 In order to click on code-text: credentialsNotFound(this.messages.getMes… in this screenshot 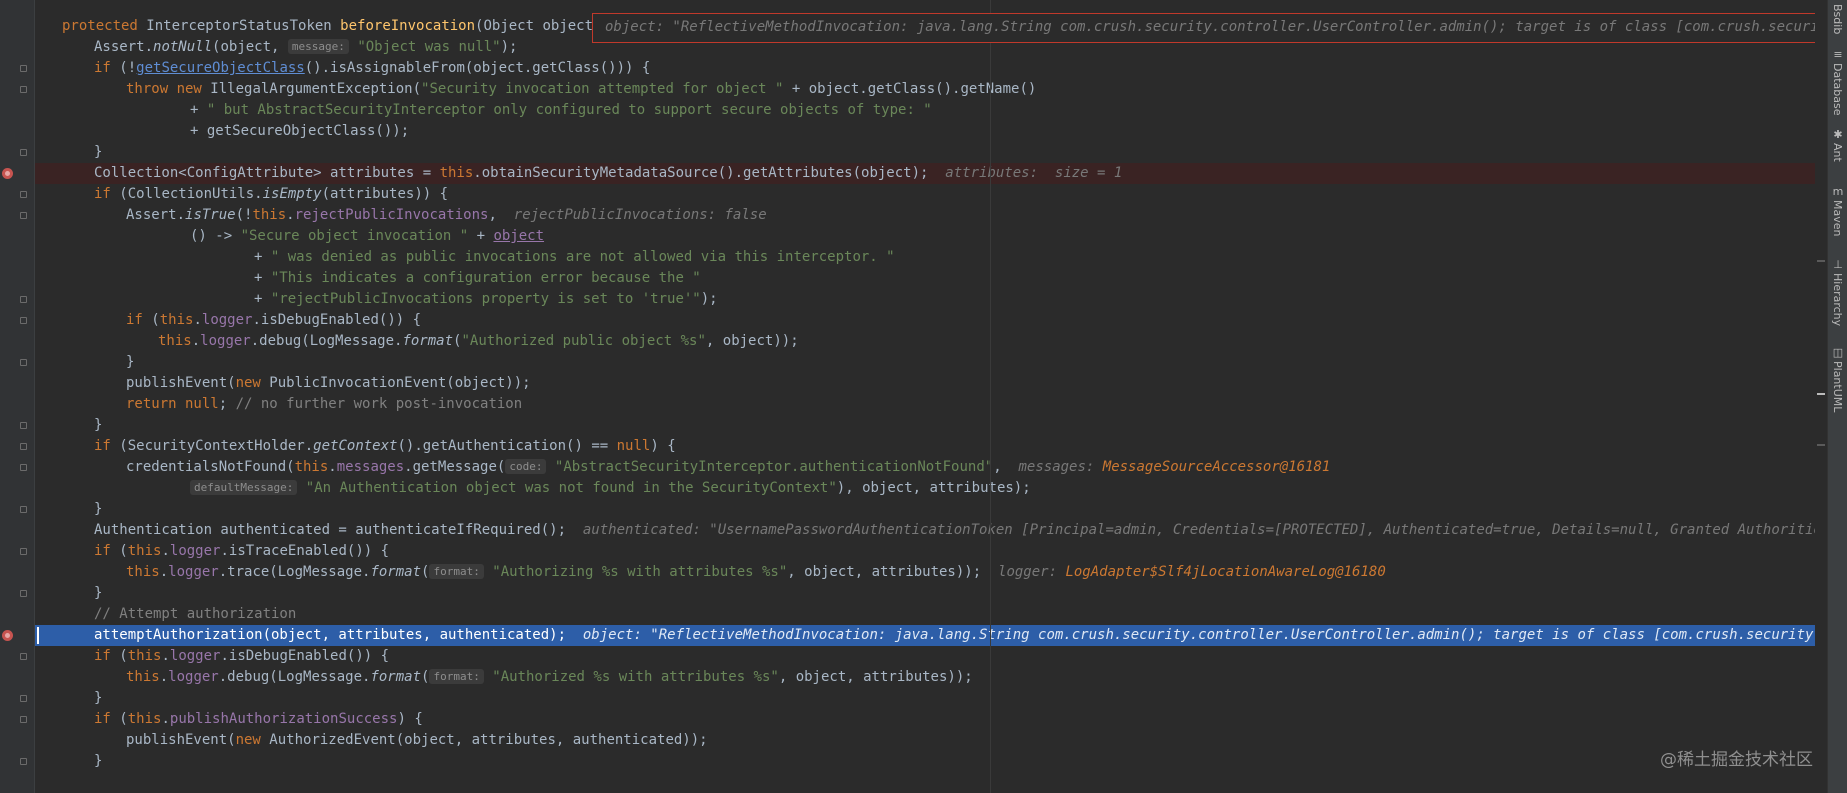, I will do `click(728, 467)`.